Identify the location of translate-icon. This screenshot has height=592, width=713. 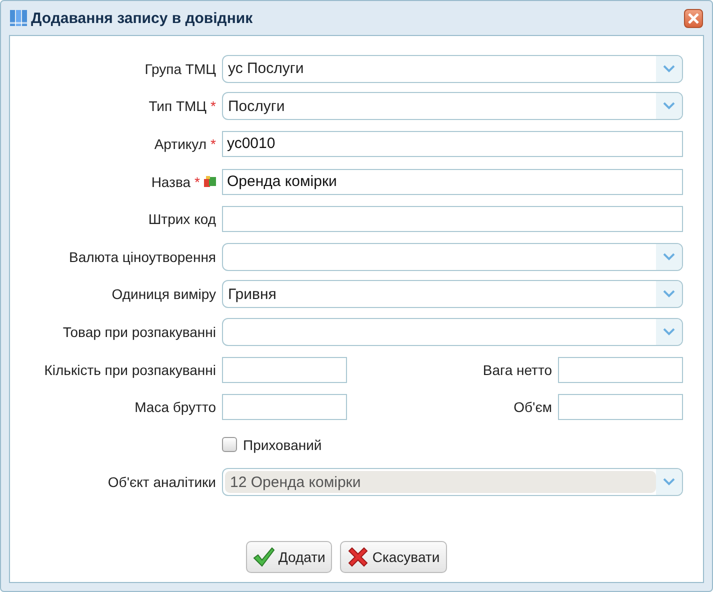
(210, 182).